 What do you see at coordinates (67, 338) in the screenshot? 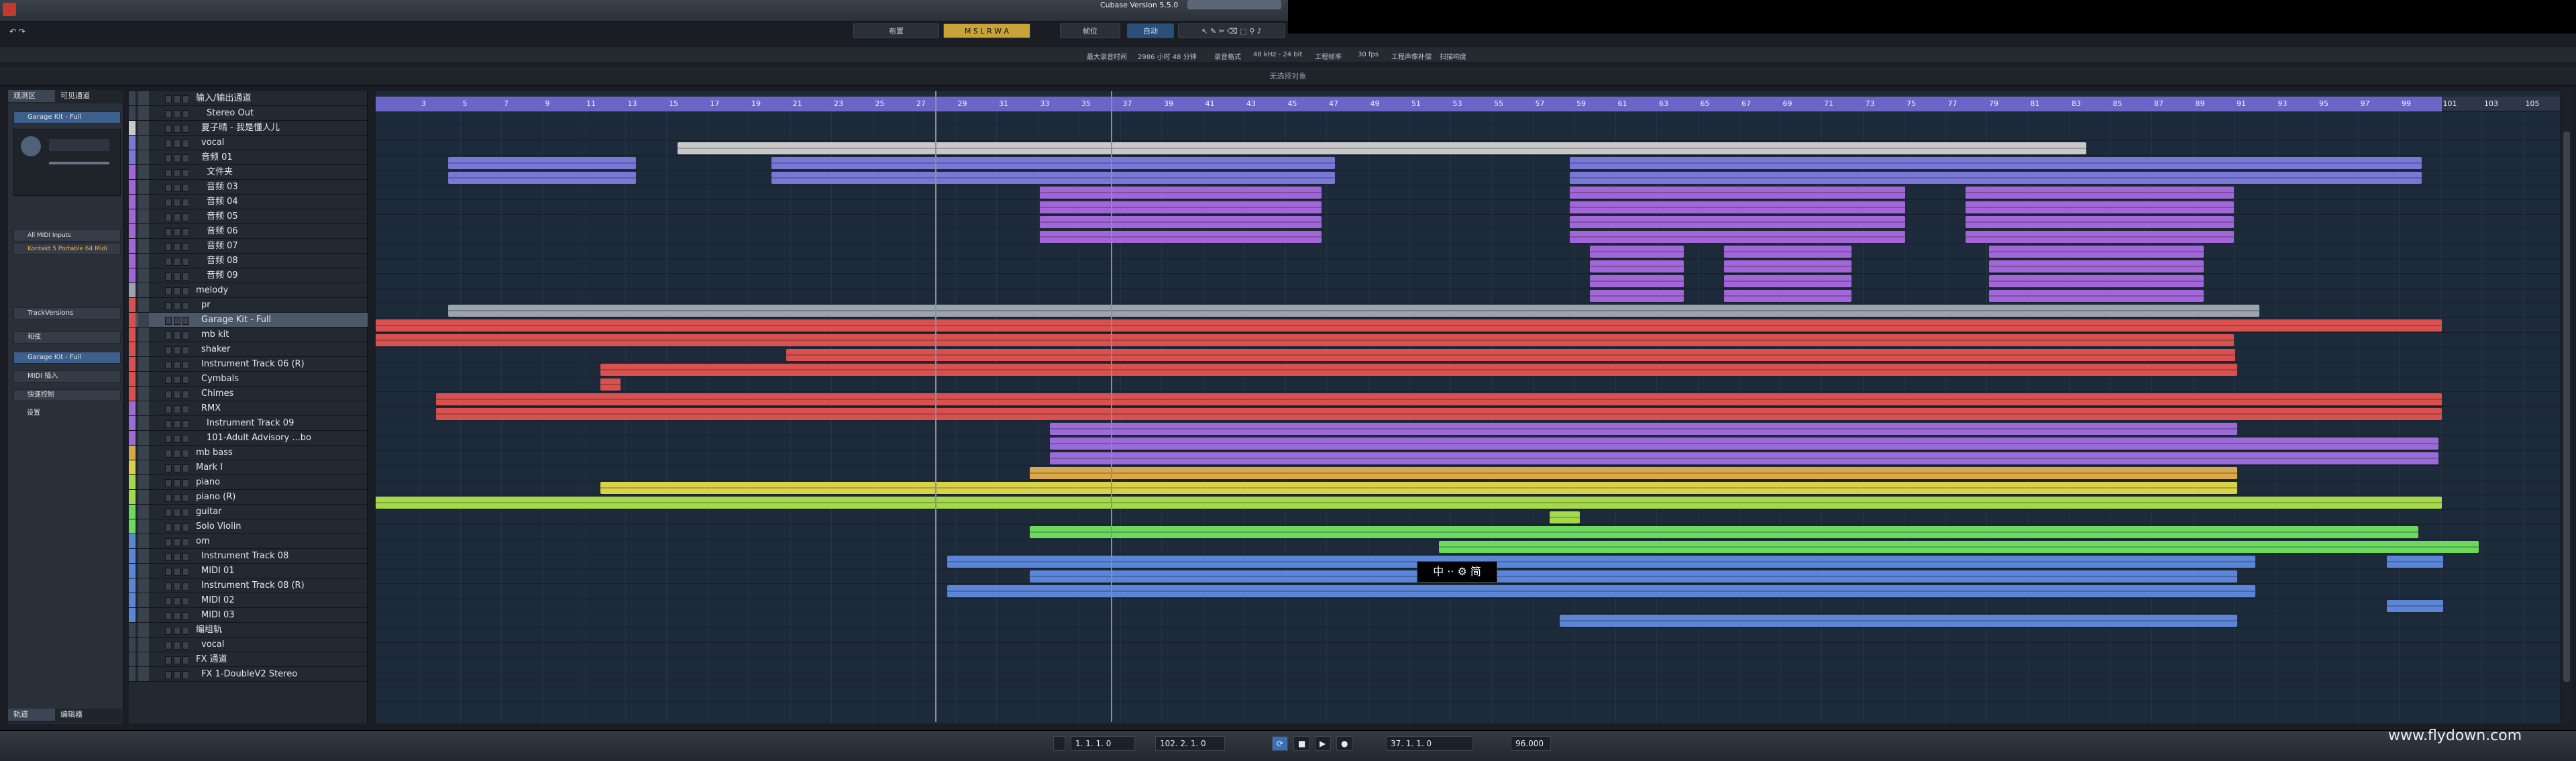
I see `chord-section: 和弦` at bounding box center [67, 338].